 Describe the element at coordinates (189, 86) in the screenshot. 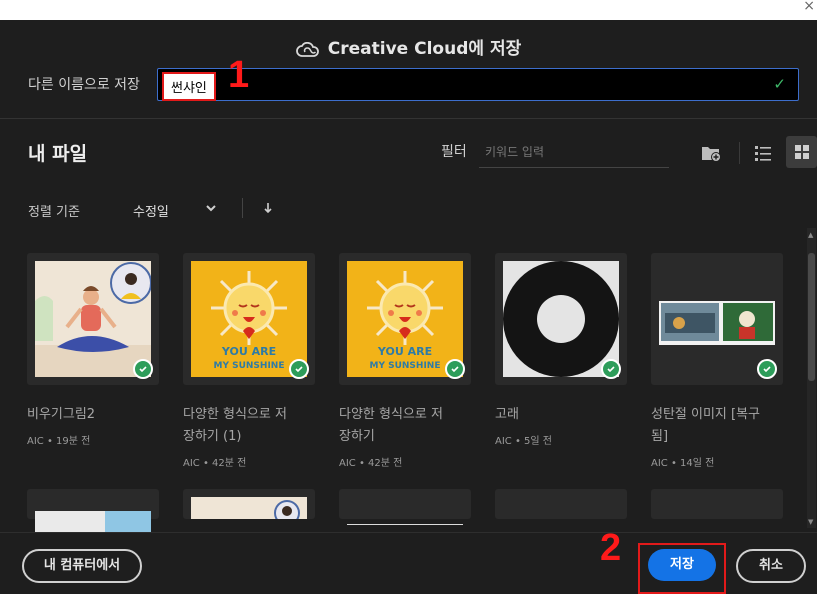

I see `file-name-value: 썬샤인` at that location.